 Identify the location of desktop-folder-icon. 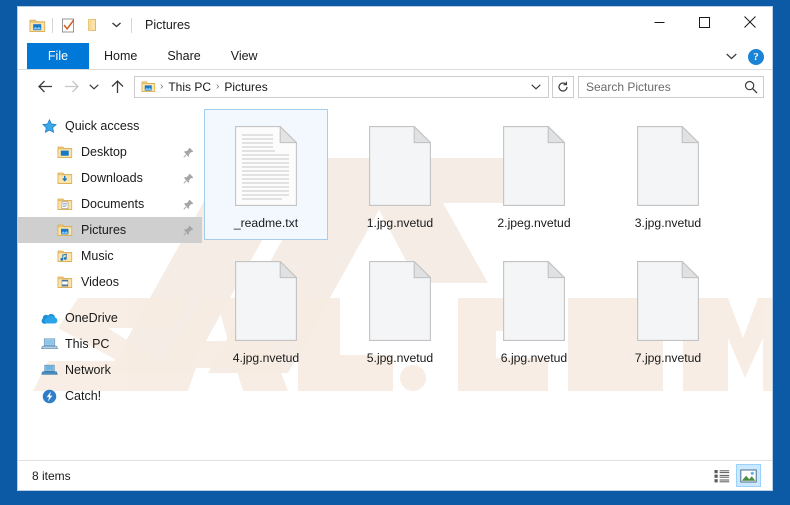
(65, 152).